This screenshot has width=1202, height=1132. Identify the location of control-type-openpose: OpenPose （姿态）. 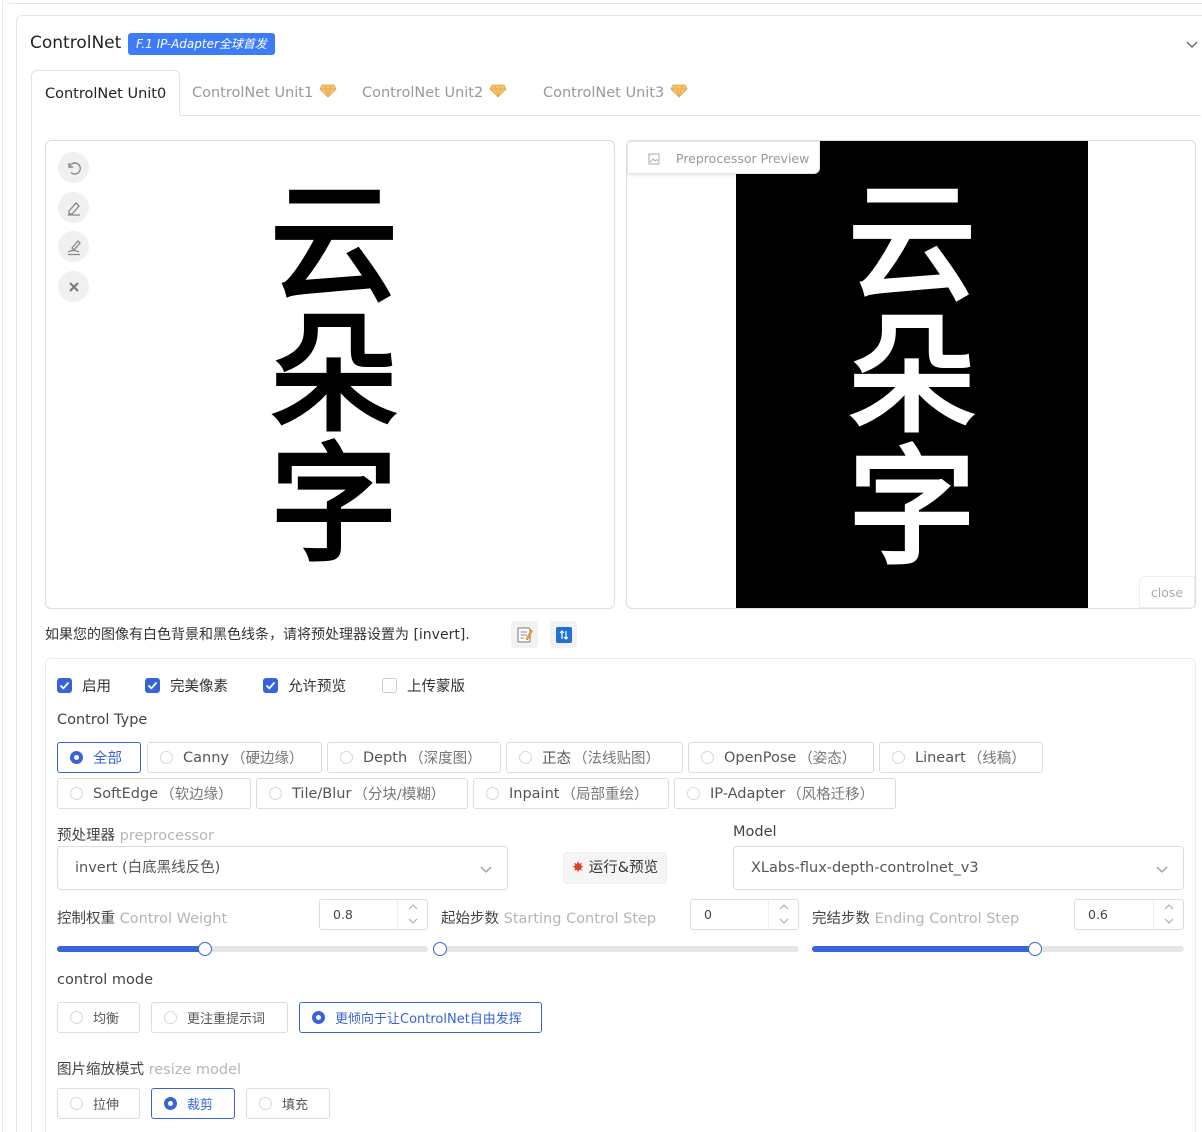
(781, 757).